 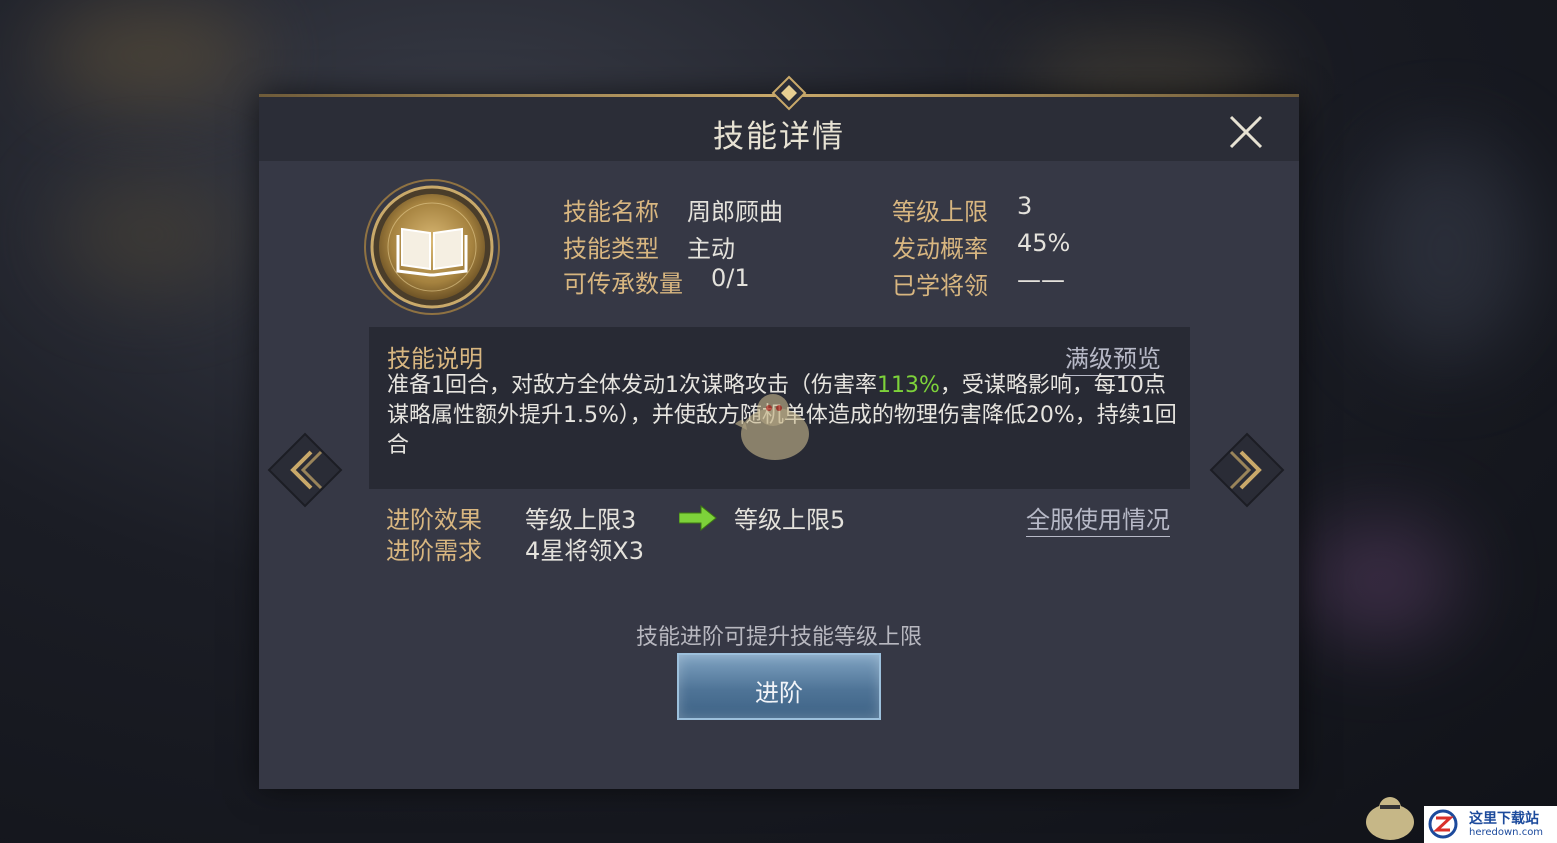 I want to click on close-icon, so click(x=1246, y=132).